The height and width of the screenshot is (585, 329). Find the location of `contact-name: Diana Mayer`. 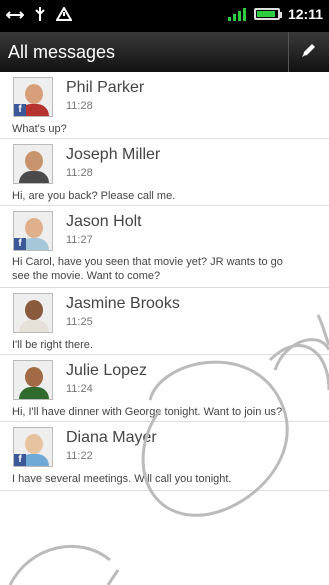

contact-name: Diana Mayer is located at coordinates (111, 437).